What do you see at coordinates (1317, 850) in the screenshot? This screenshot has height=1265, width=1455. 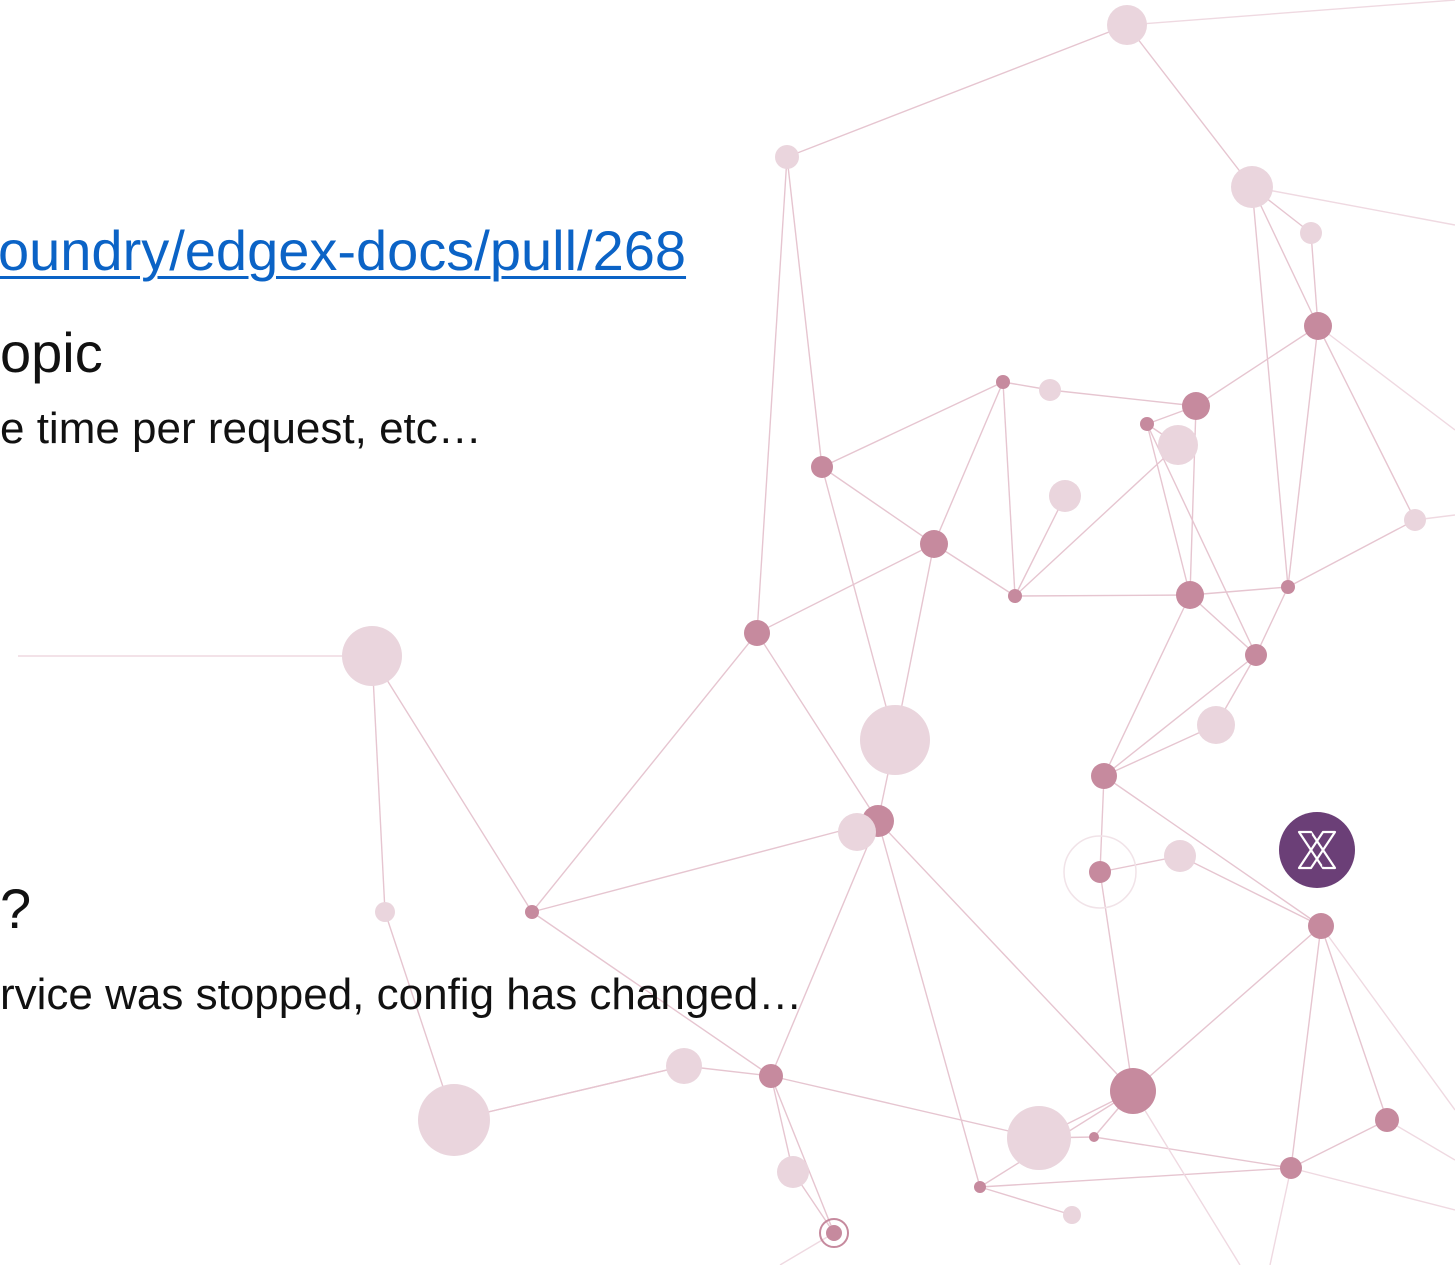 I see `x-logo-icon` at bounding box center [1317, 850].